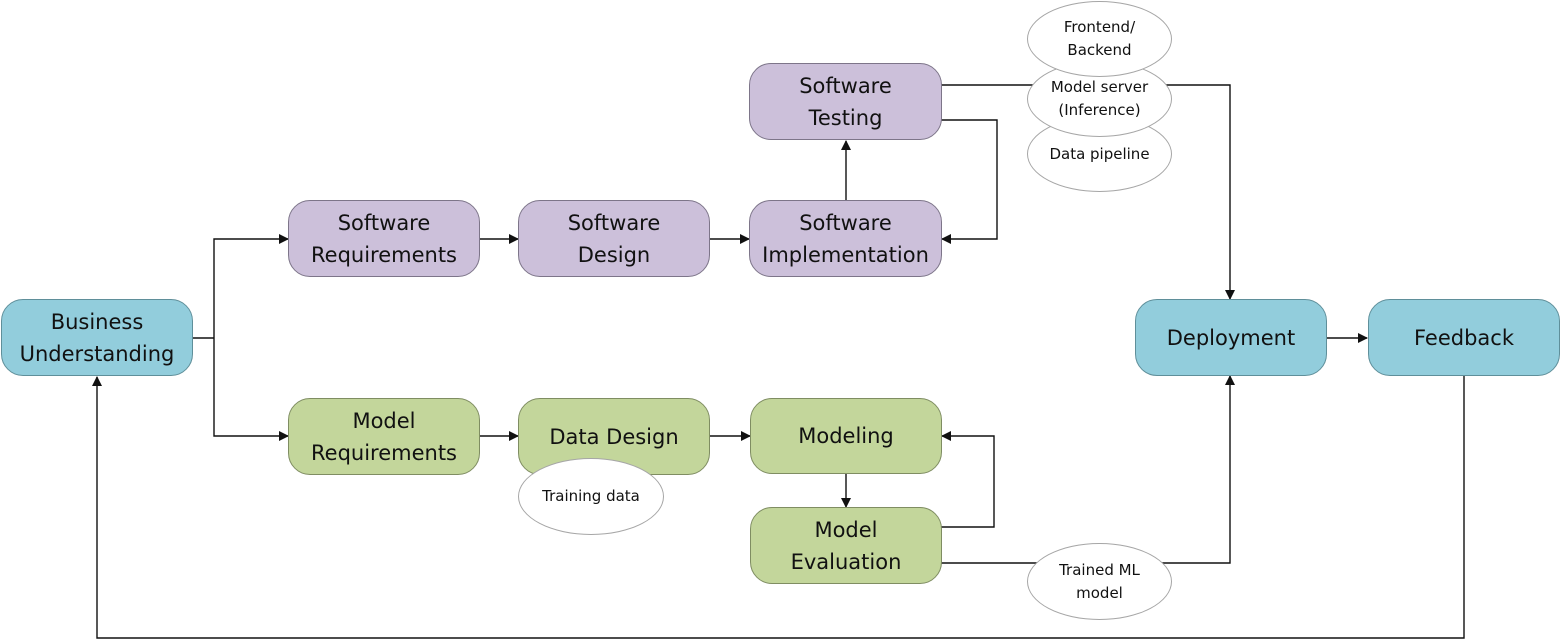 The width and height of the screenshot is (1561, 640). What do you see at coordinates (251, 389) in the screenshot?
I see `edge-to-model-requirements` at bounding box center [251, 389].